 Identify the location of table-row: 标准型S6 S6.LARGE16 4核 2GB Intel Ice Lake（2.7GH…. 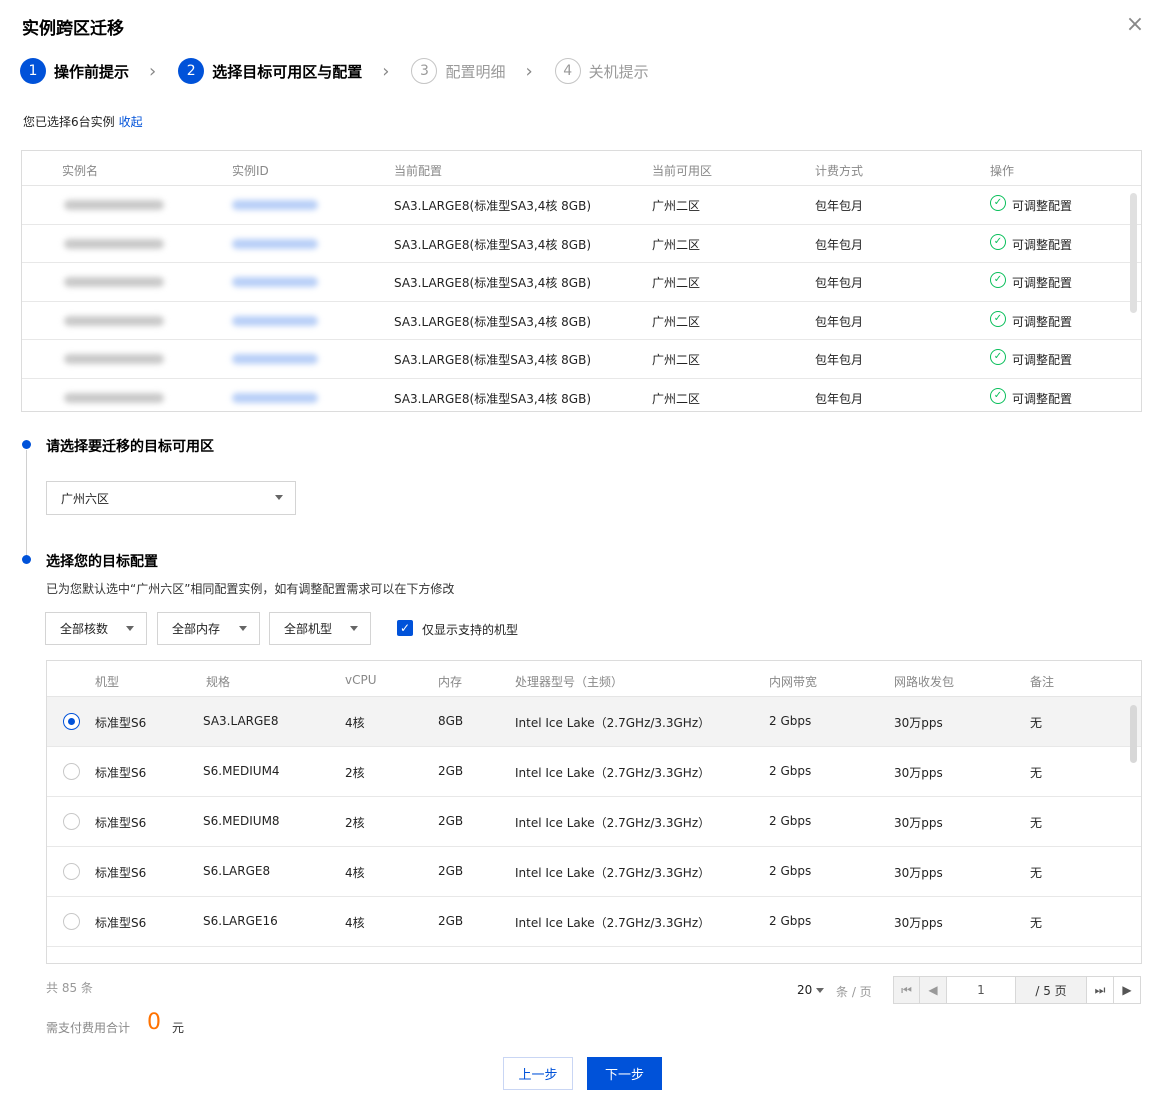
(594, 922).